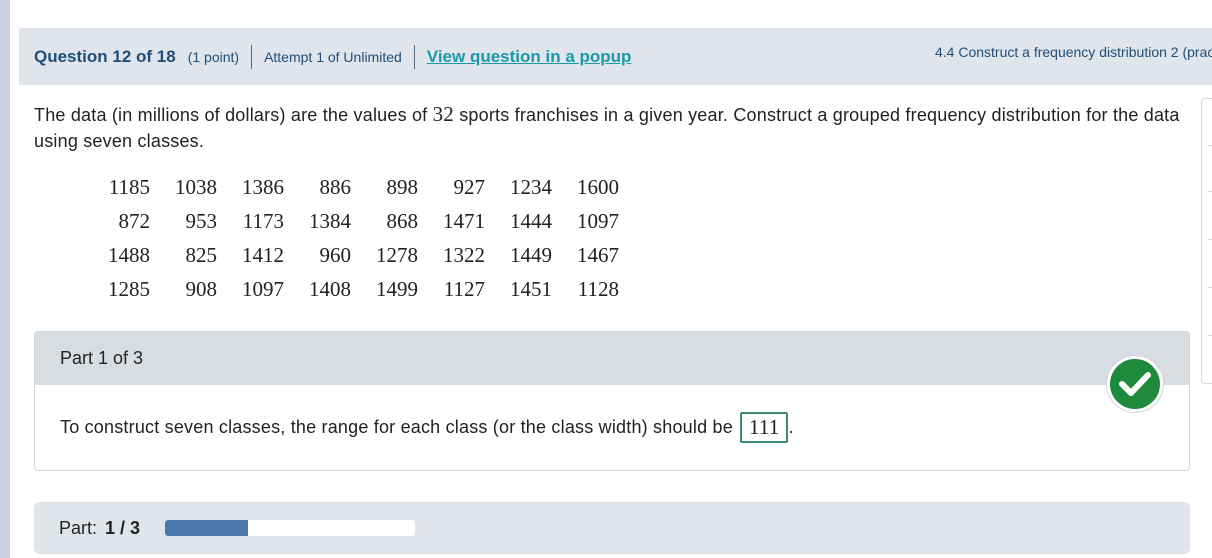 The height and width of the screenshot is (558, 1212). I want to click on data-value: 886, so click(335, 186).